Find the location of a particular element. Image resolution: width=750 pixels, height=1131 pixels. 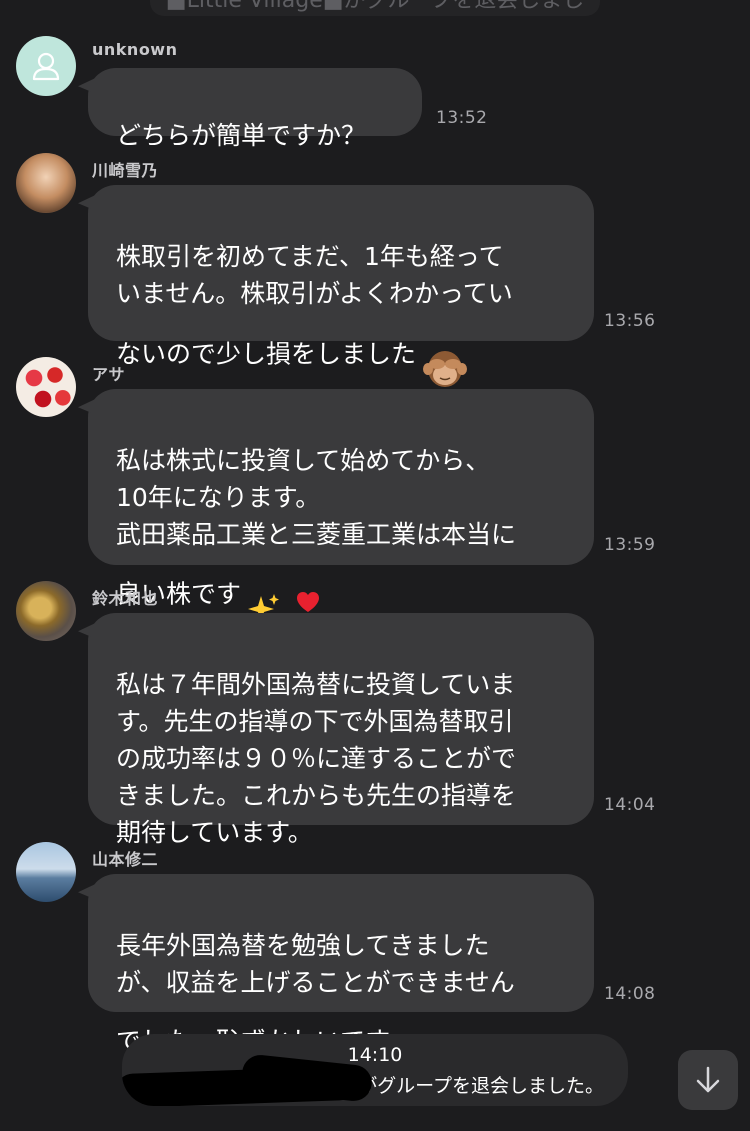

message-bubble: どちらが簡単ですか？ is located at coordinates (255, 109).